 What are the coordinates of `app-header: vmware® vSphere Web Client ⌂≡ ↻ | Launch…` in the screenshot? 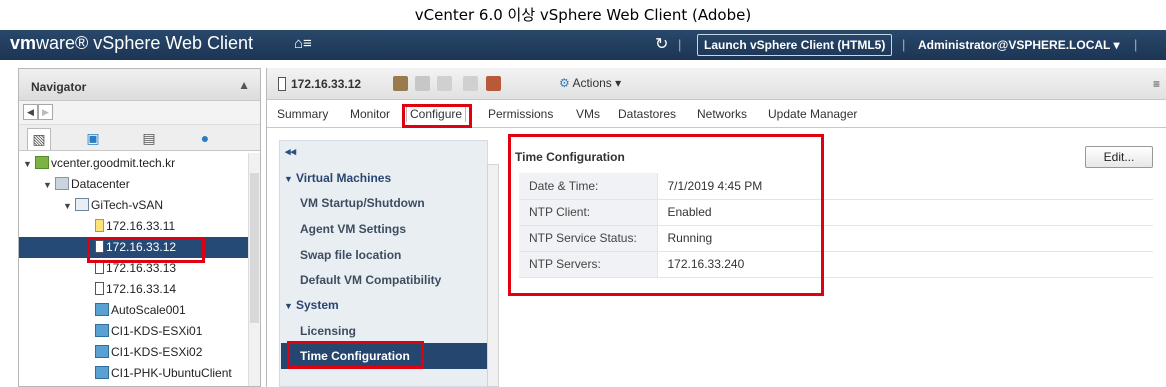 It's located at (583, 45).